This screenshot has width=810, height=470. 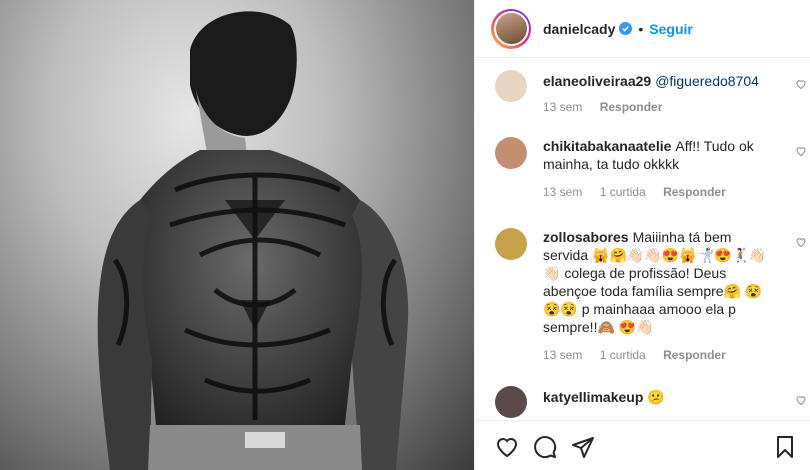 What do you see at coordinates (607, 146) in the screenshot?
I see `commenter-username: chikitabakanaatelie` at bounding box center [607, 146].